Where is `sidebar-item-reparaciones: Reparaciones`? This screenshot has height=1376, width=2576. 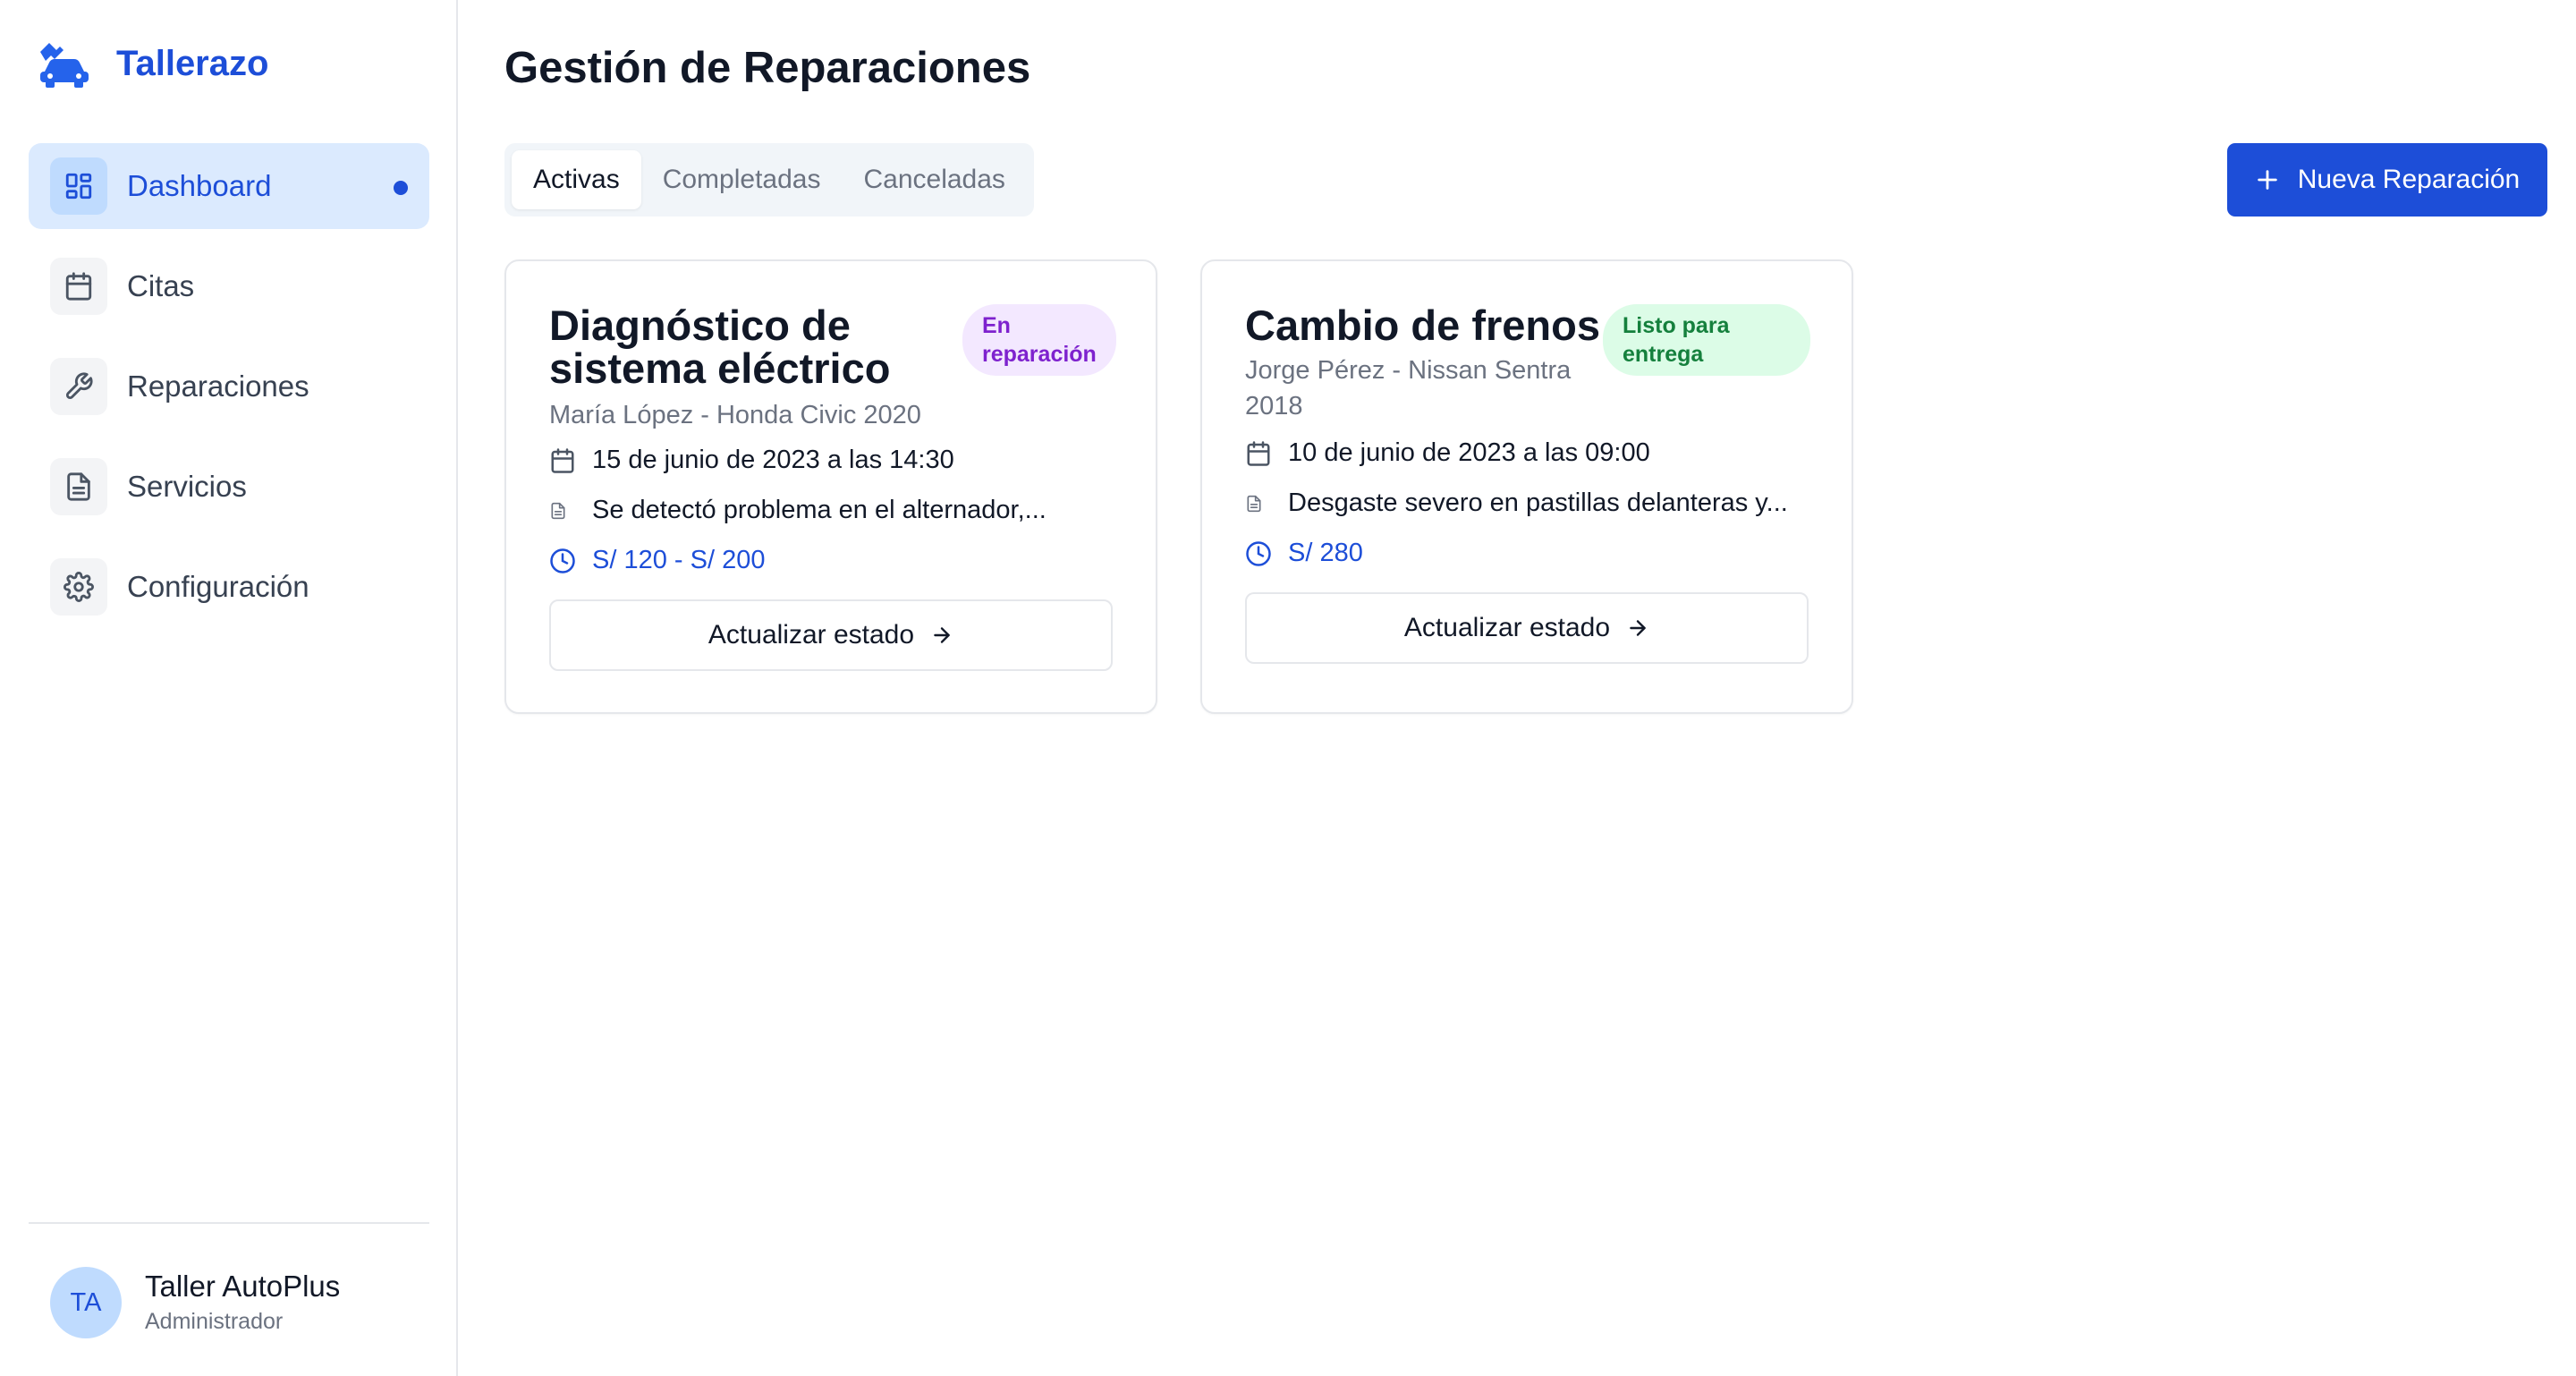 sidebar-item-reparaciones: Reparaciones is located at coordinates (229, 387).